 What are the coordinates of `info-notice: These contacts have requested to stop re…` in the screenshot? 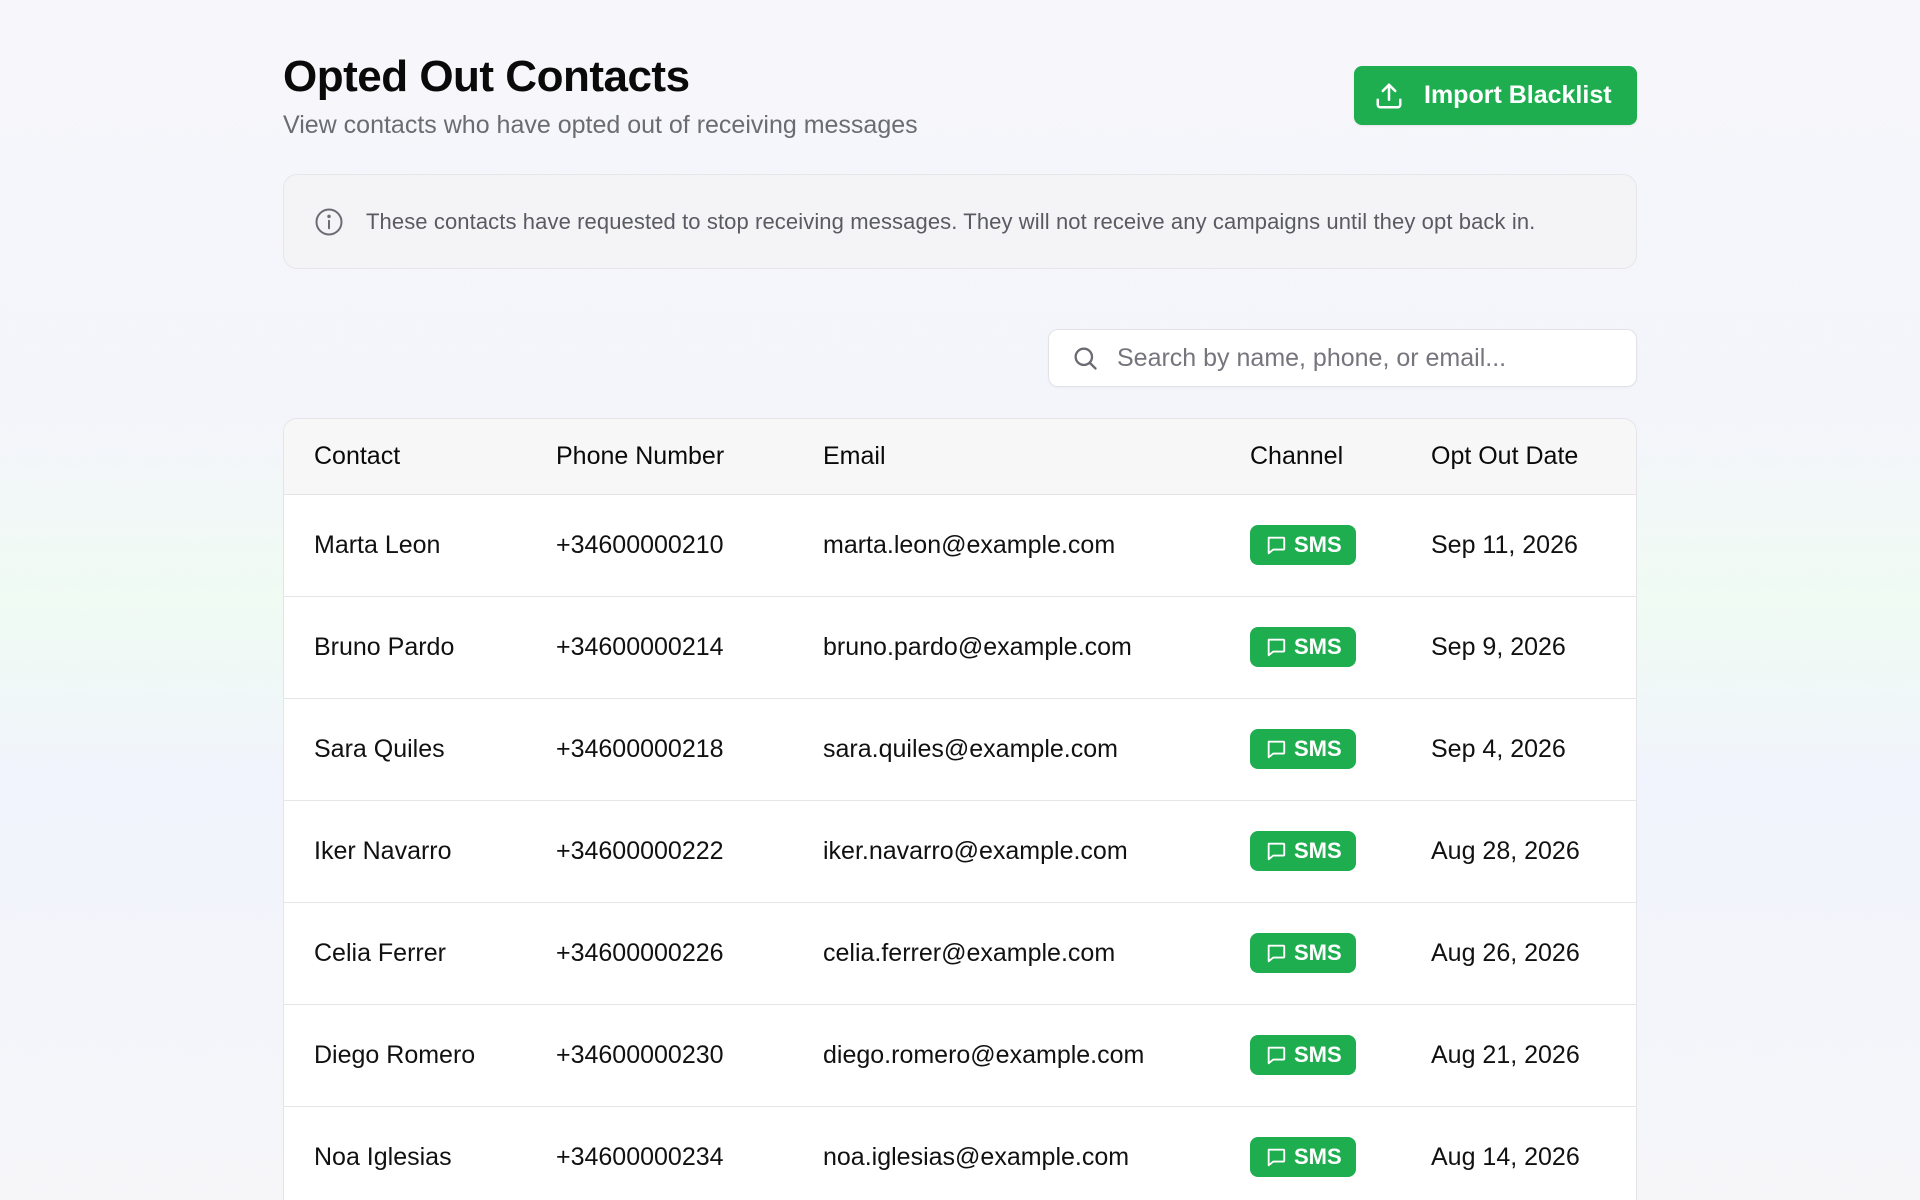 It's located at (960, 221).